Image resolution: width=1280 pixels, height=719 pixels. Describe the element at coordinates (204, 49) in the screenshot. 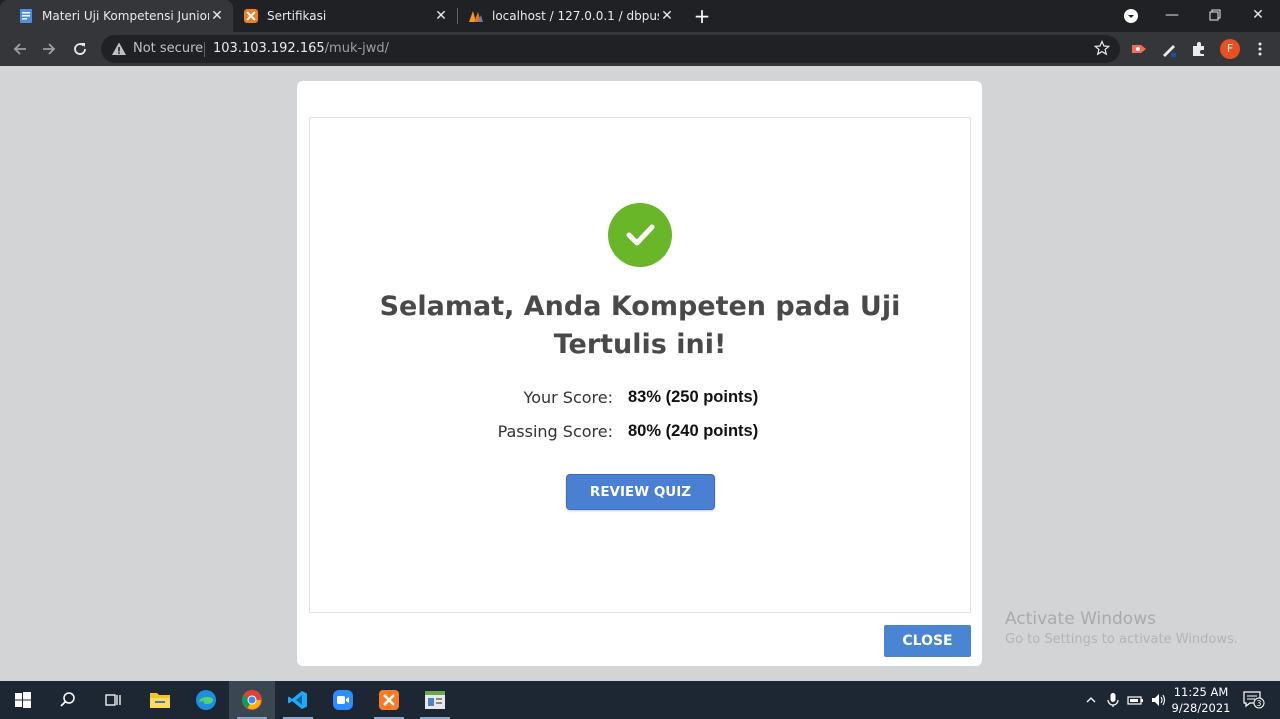

I see `address-divider` at that location.